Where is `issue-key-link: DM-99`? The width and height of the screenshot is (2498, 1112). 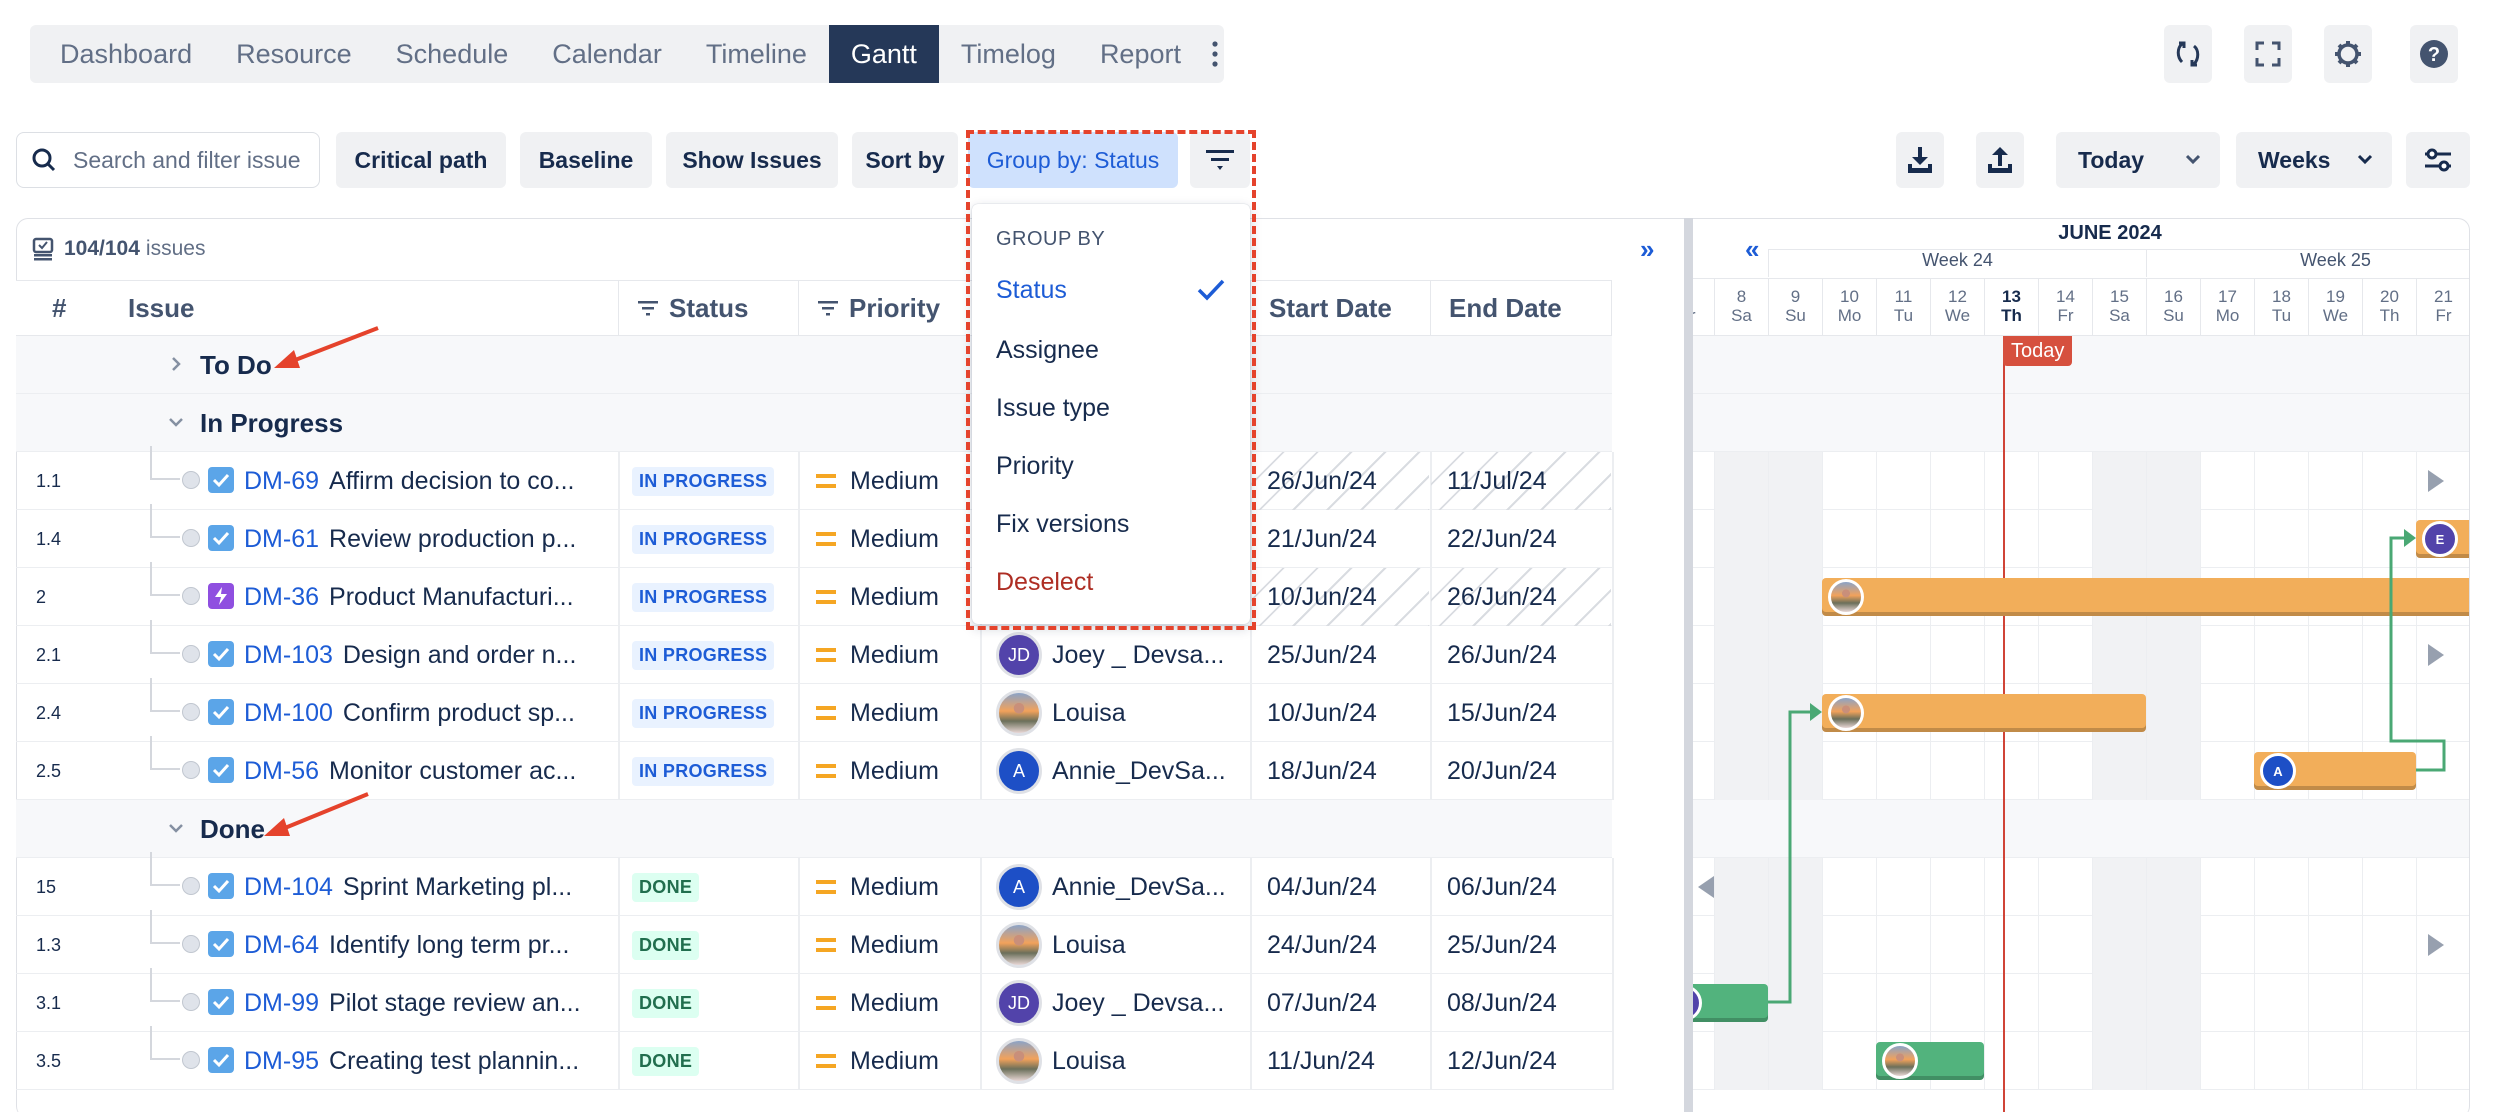 issue-key-link: DM-99 is located at coordinates (281, 1003).